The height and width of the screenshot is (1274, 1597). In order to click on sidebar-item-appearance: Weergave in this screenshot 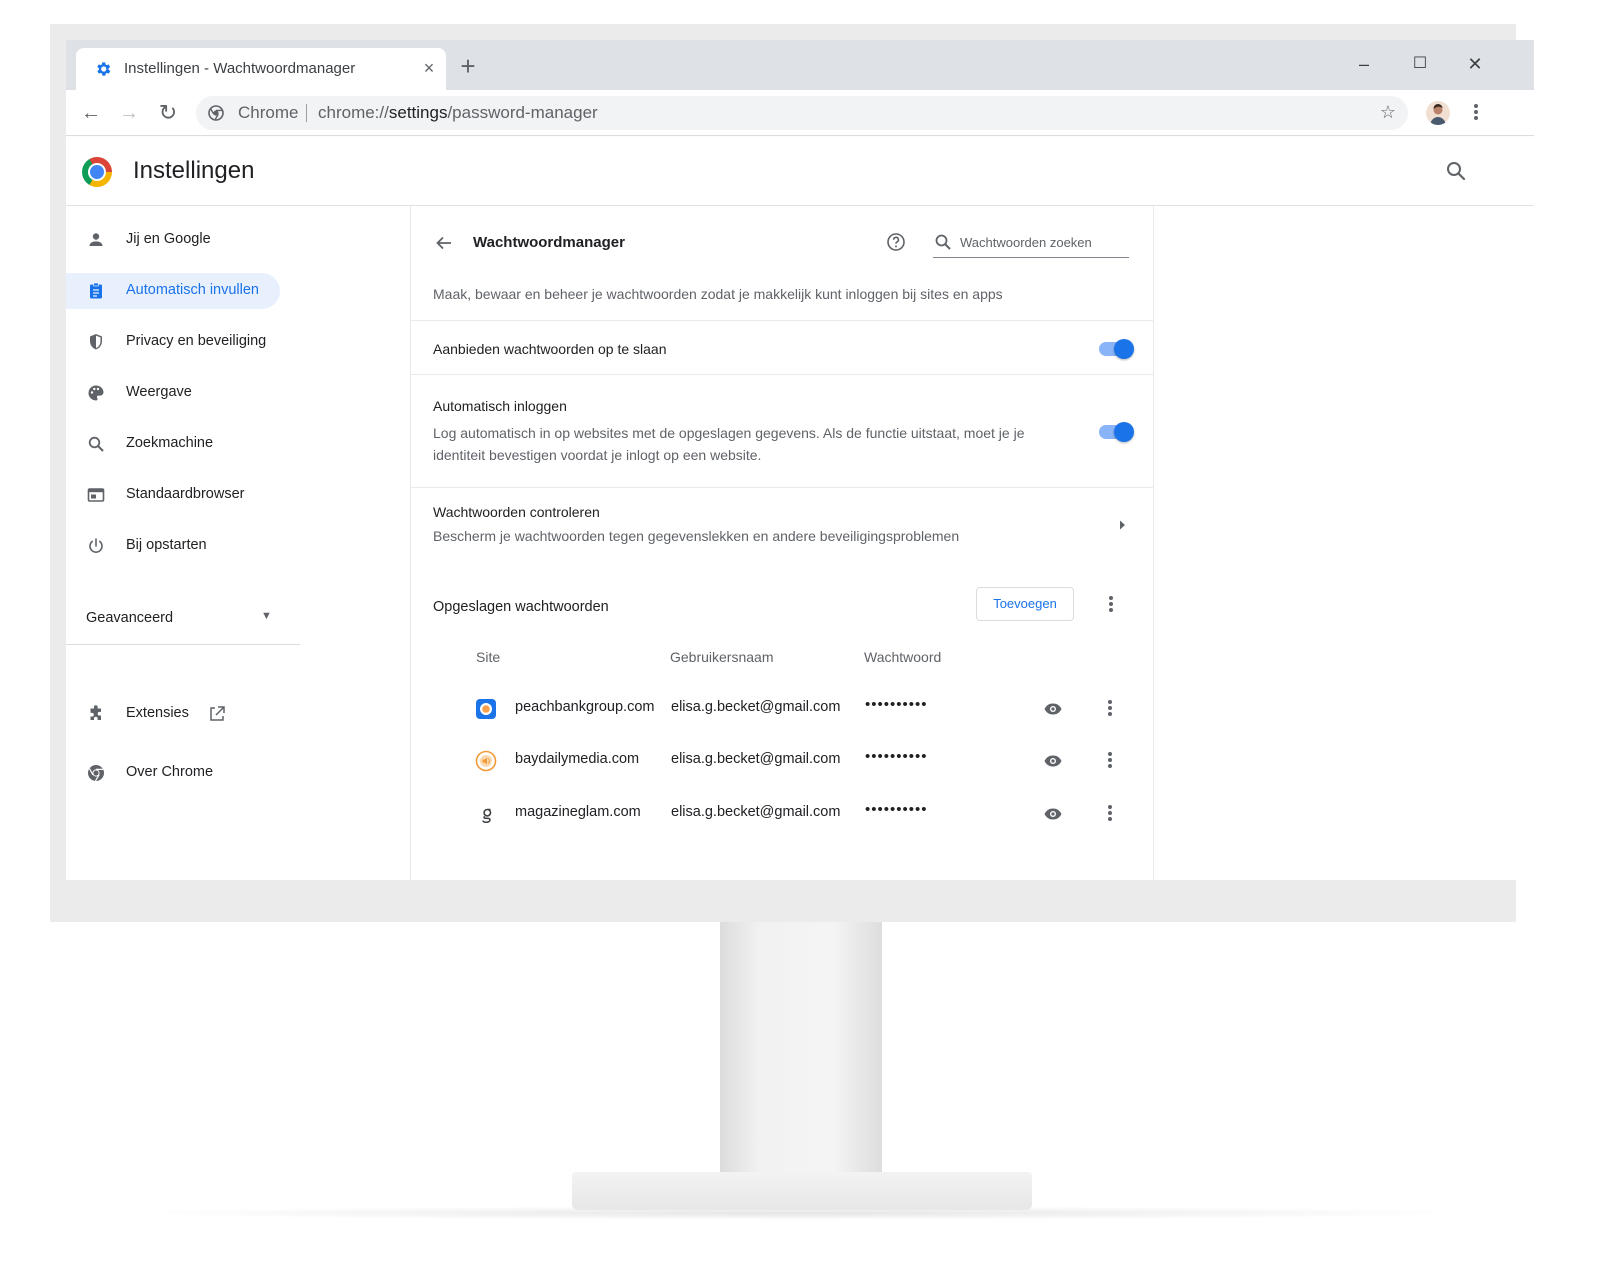, I will do `click(173, 393)`.